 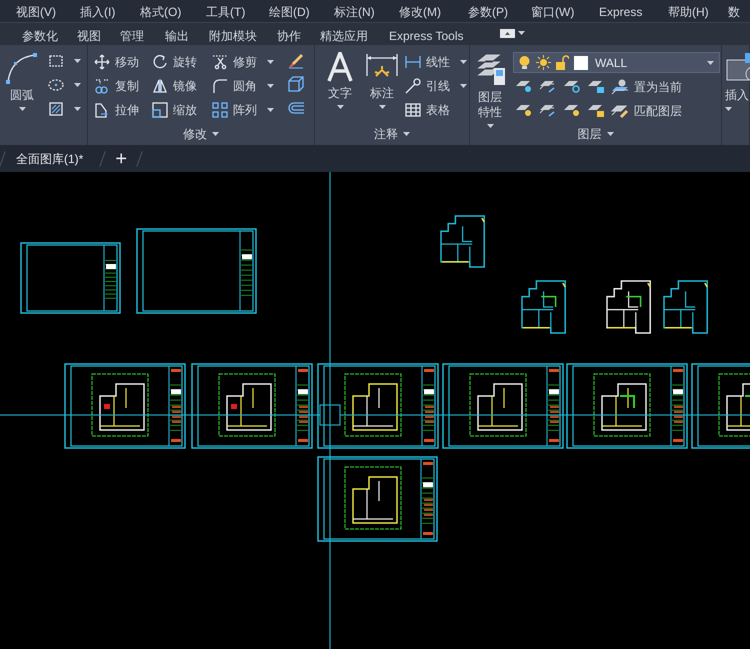 I want to click on ribbon-tab: 附加模块, so click(x=233, y=36).